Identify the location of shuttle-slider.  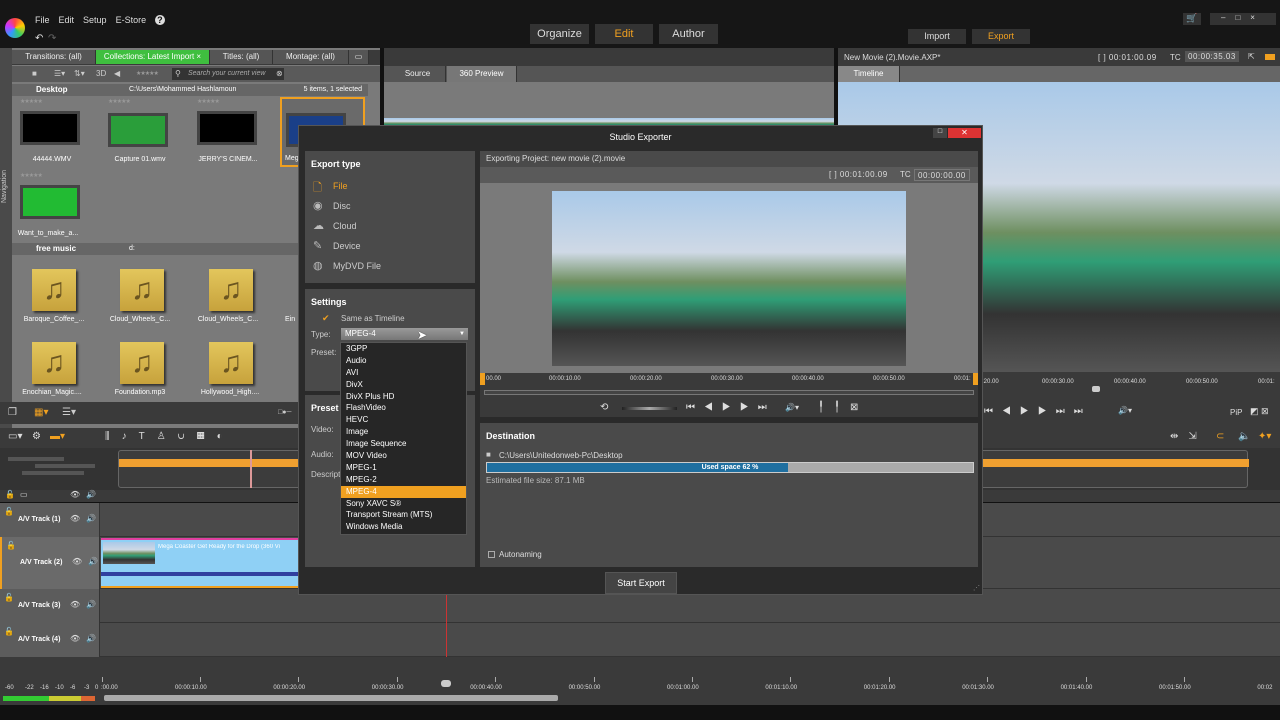
(649, 408).